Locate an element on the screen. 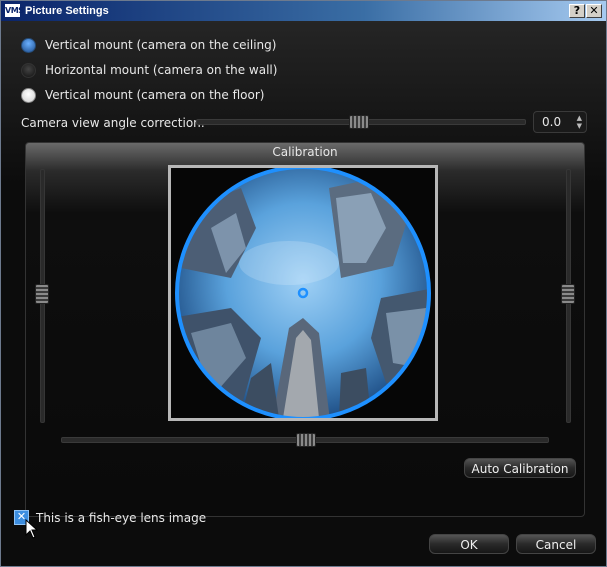 The width and height of the screenshot is (607, 567). app-logo-icon: VMS is located at coordinates (14, 10).